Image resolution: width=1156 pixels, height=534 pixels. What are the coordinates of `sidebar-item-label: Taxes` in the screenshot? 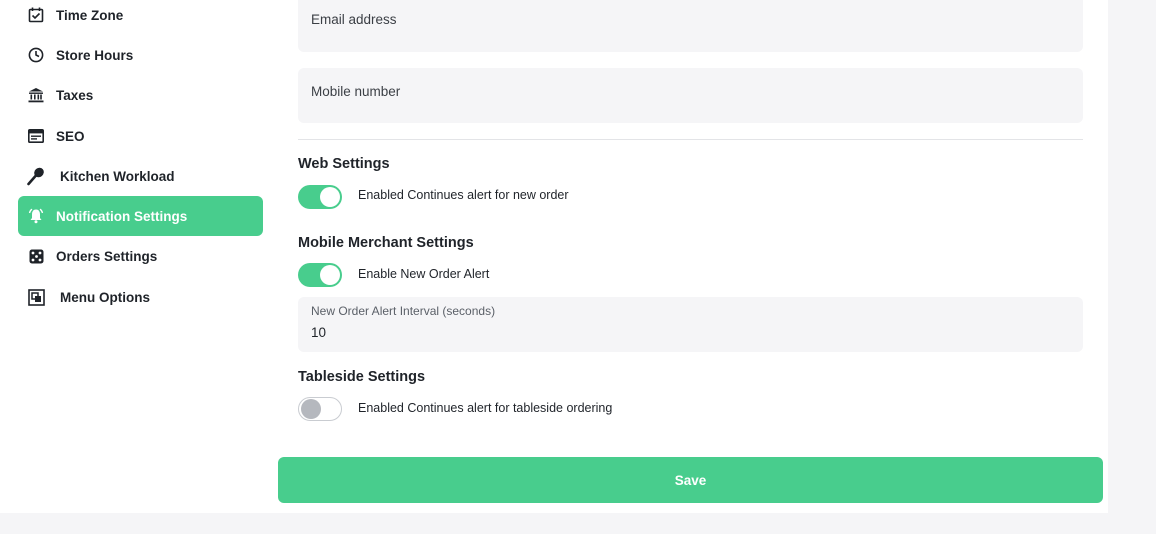 It's located at (75, 95).